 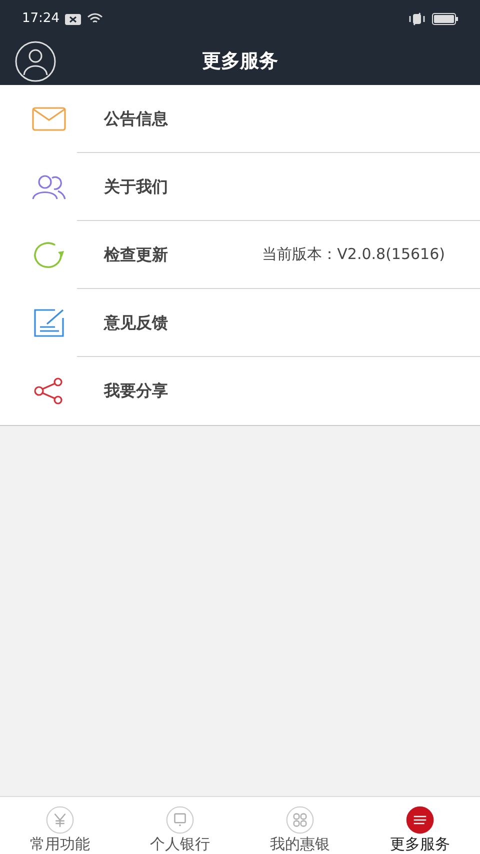 What do you see at coordinates (180, 819) in the screenshot?
I see `monitor-icon` at bounding box center [180, 819].